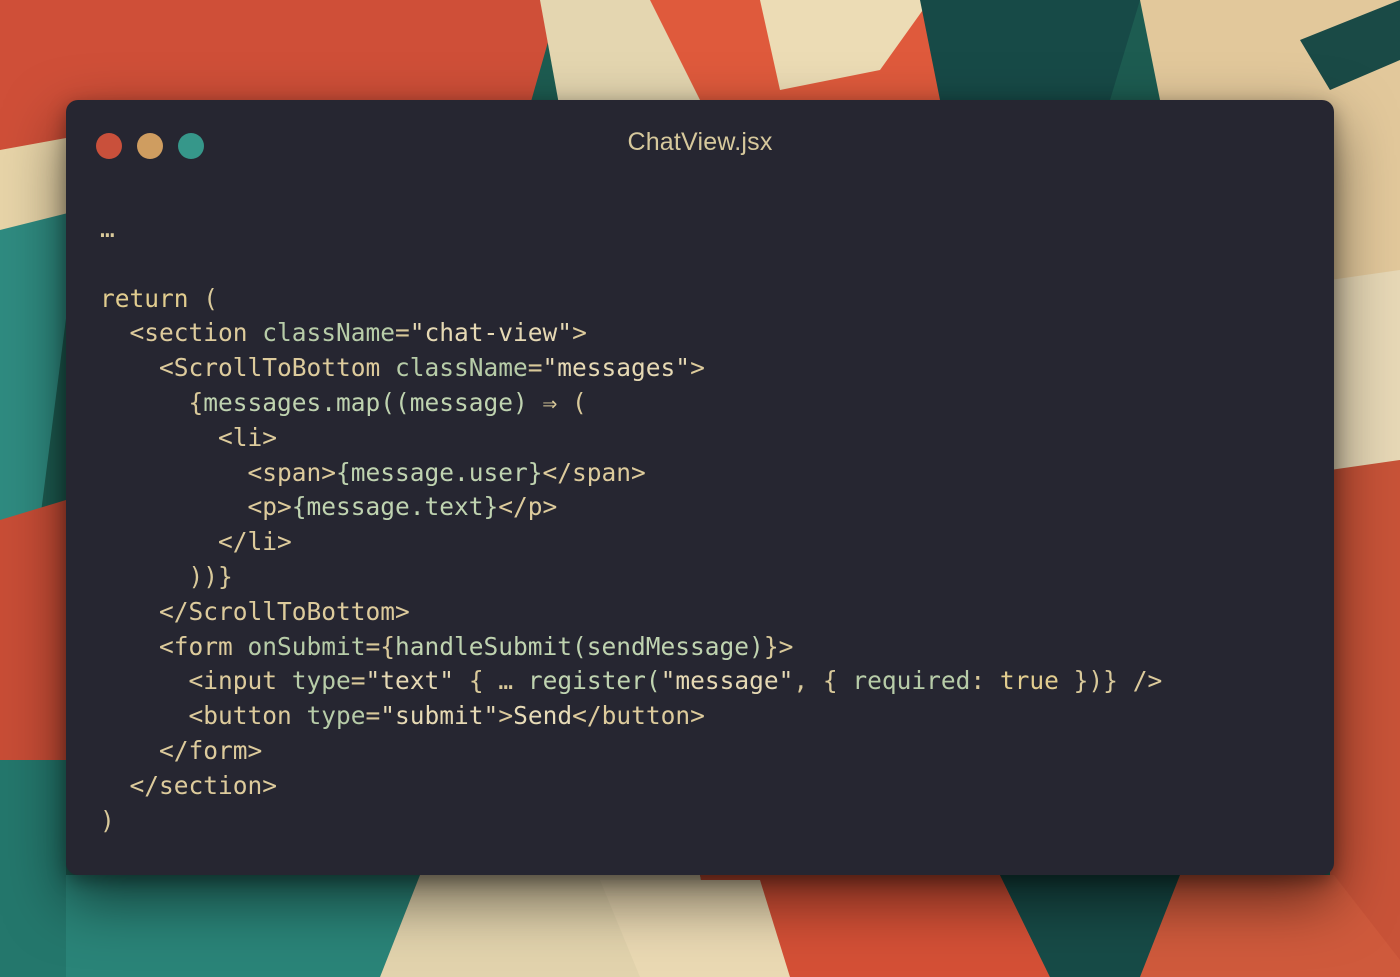  I want to click on code-token: </li>, so click(196, 542).